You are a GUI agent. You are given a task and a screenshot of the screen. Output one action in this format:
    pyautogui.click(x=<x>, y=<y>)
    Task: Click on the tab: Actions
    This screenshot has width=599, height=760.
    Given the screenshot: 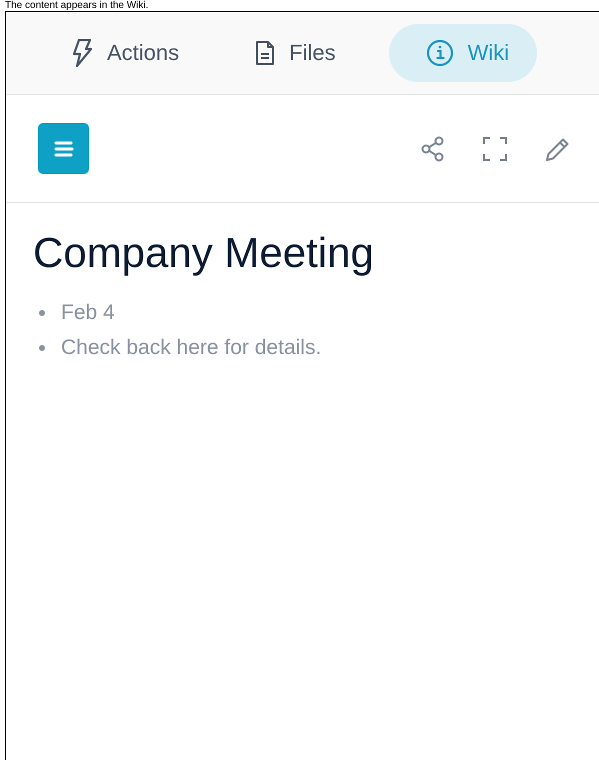 What is the action you would take?
    pyautogui.click(x=125, y=53)
    